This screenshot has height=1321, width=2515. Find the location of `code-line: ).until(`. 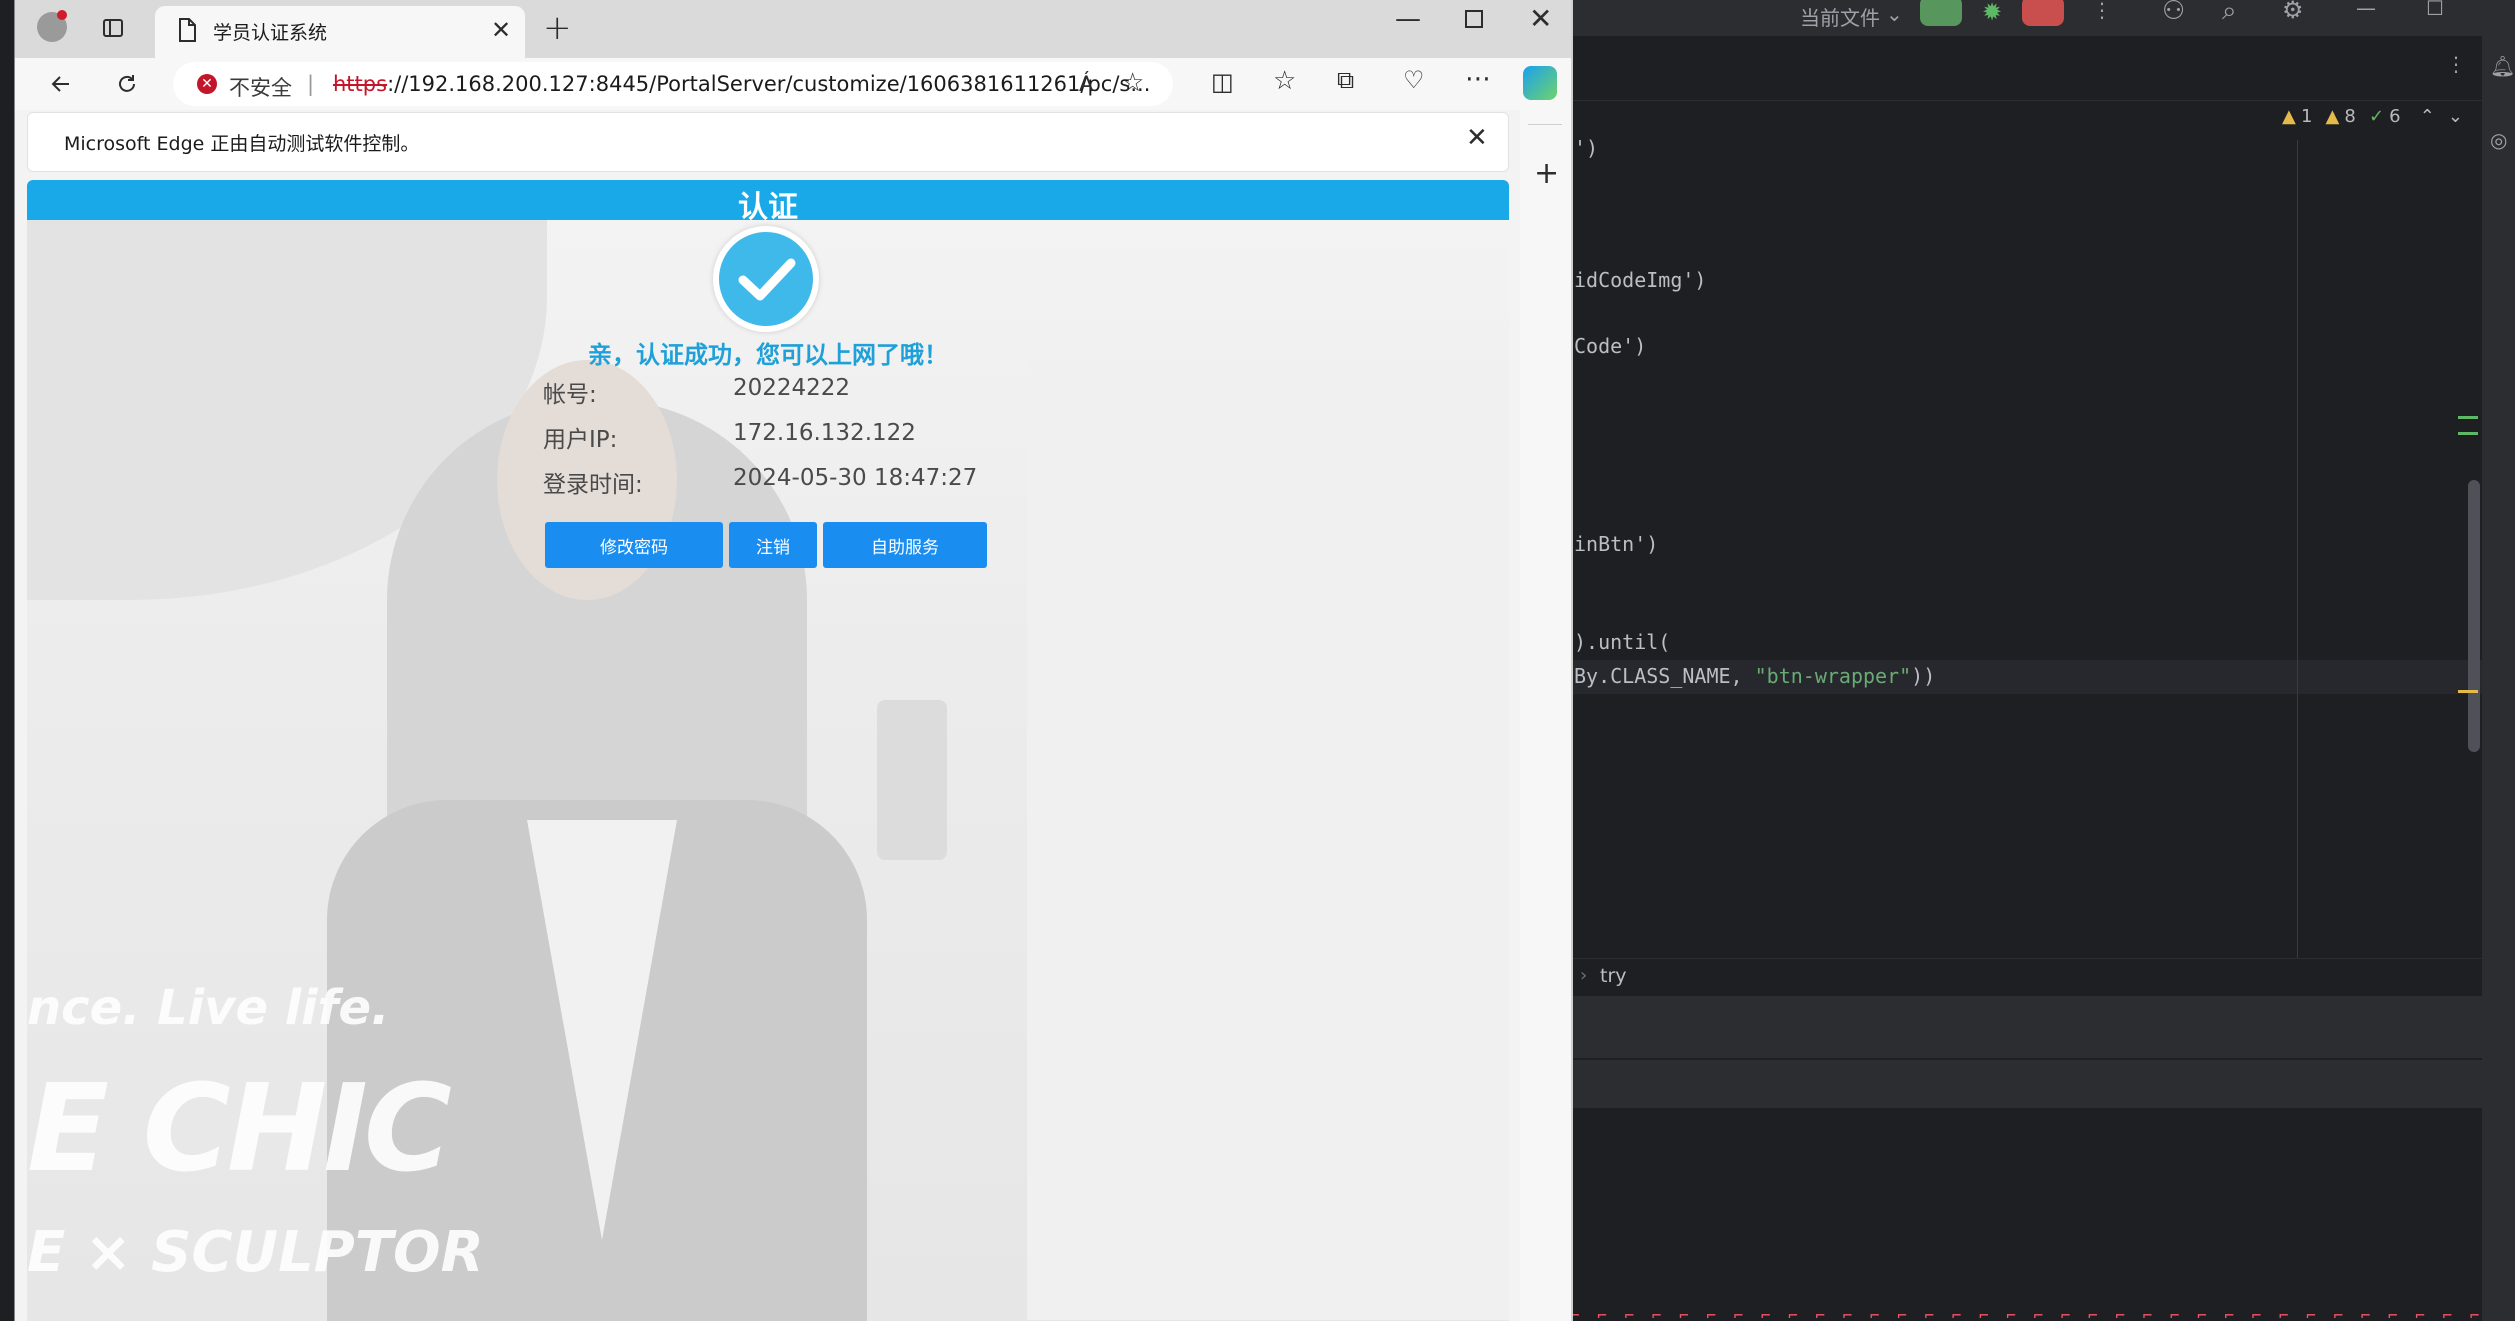

code-line: ).until( is located at coordinates (1622, 642).